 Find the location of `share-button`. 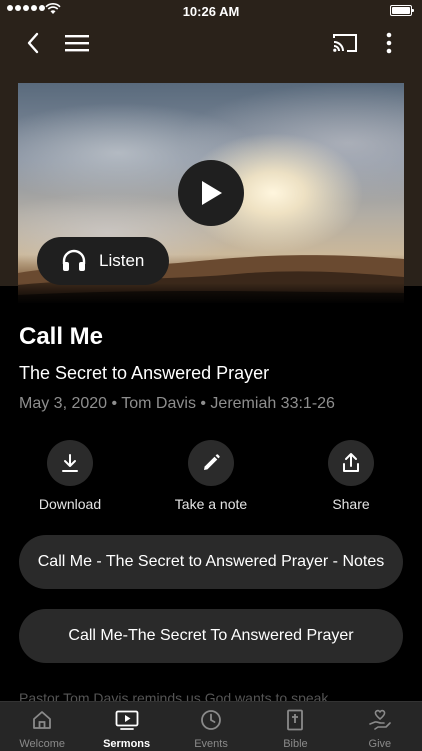

share-button is located at coordinates (351, 463).